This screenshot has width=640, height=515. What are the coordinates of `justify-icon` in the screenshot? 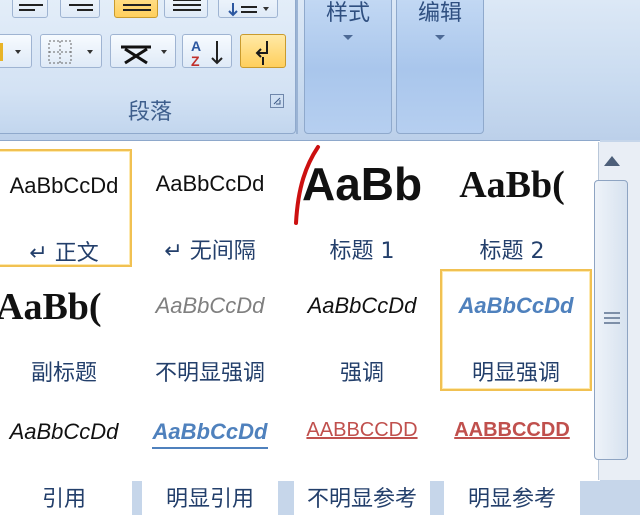 It's located at (137, 7).